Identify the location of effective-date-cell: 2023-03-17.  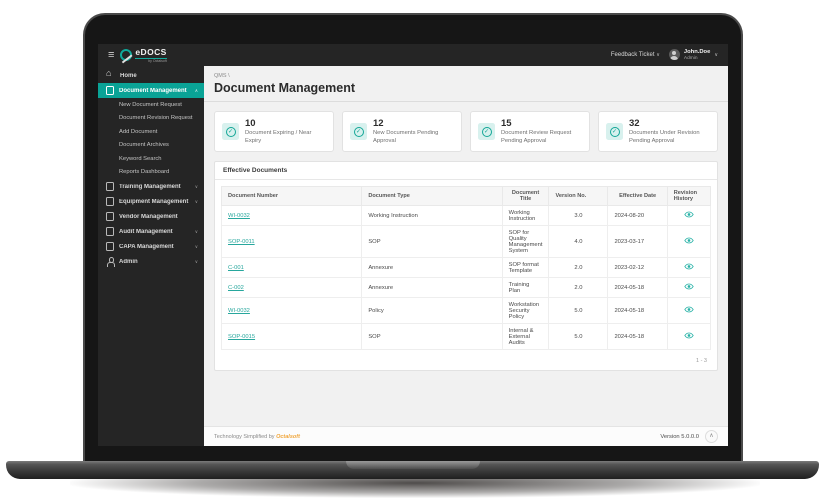
(637, 242).